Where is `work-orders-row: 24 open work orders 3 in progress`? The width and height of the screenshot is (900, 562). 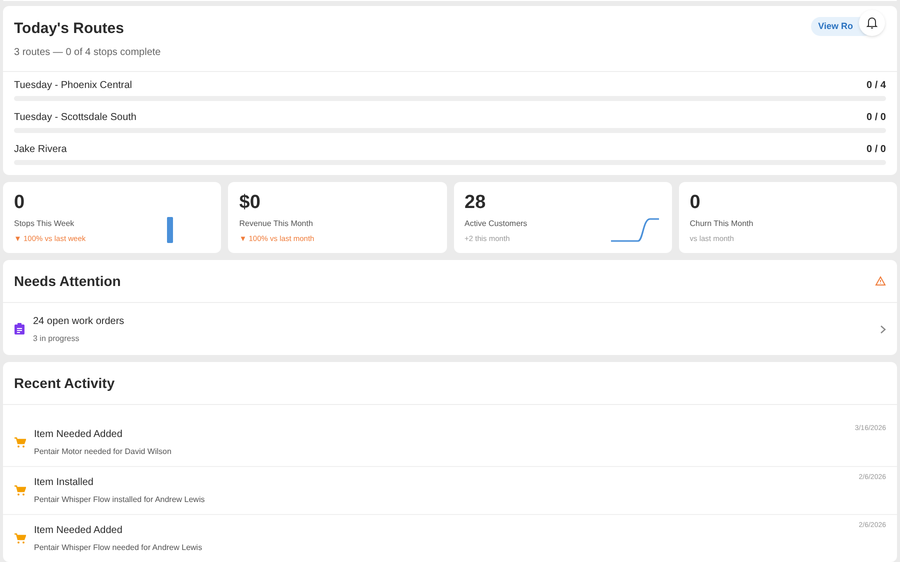 work-orders-row: 24 open work orders 3 in progress is located at coordinates (450, 329).